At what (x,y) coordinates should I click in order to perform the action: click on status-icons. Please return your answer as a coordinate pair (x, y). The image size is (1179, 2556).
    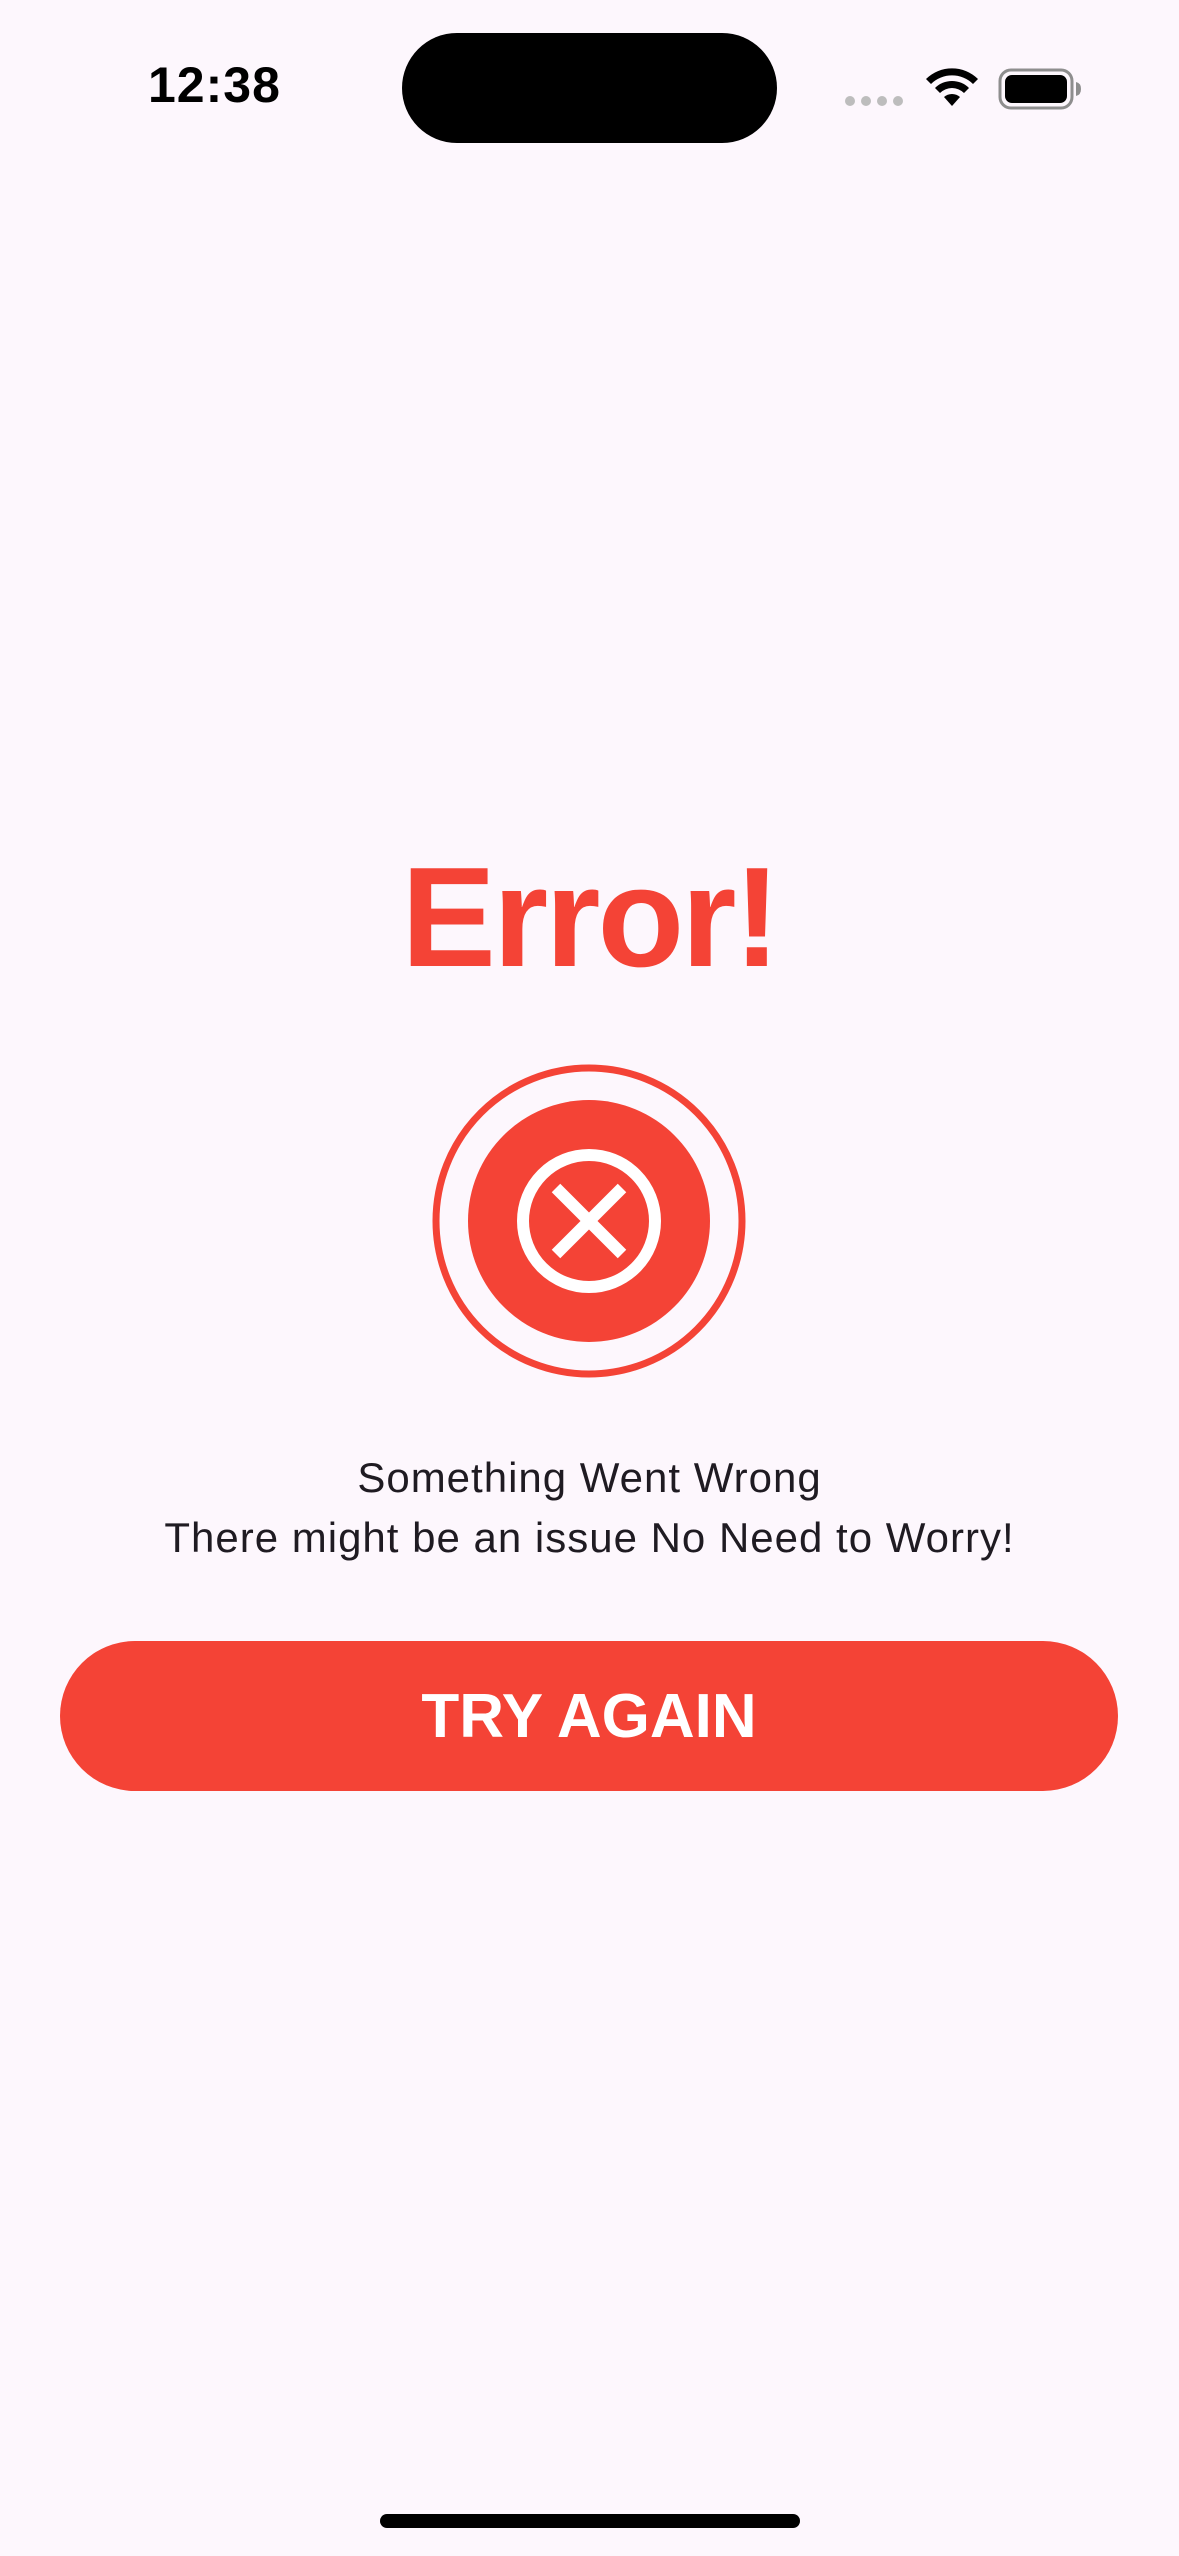
    Looking at the image, I should click on (965, 87).